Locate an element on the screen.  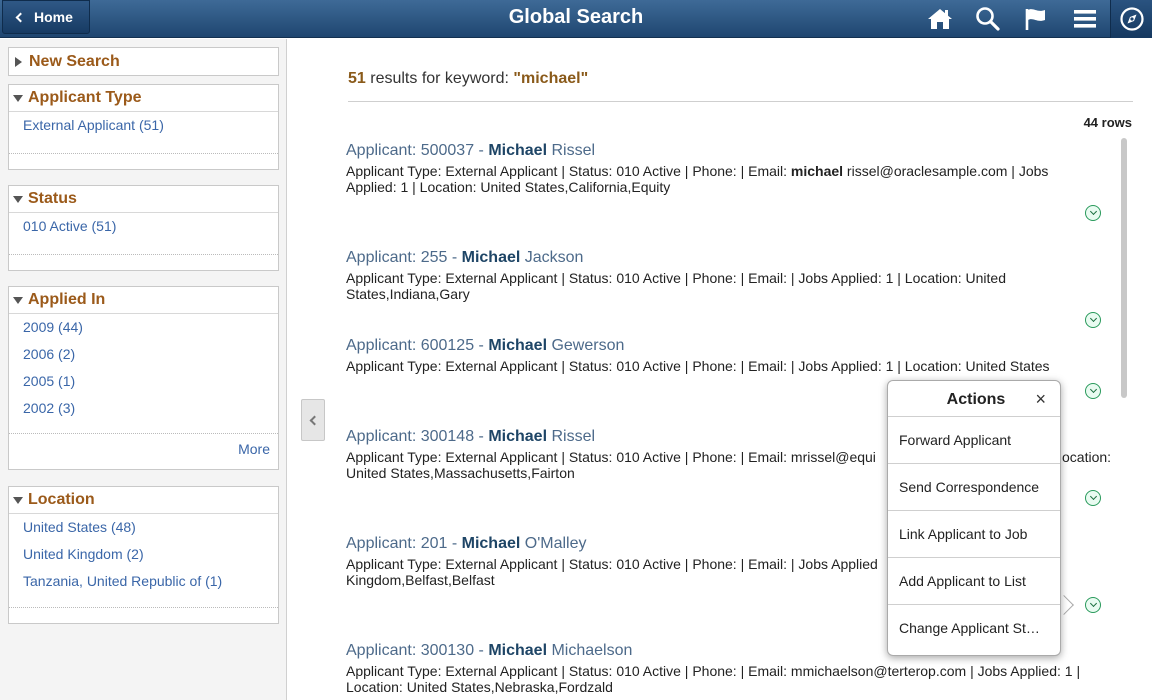
summary-text: results for keyword: is located at coordinates (439, 78).